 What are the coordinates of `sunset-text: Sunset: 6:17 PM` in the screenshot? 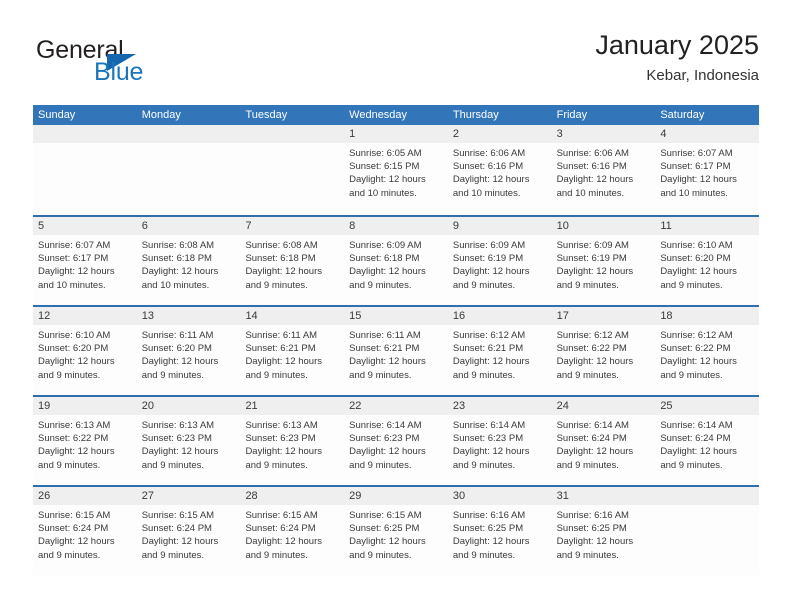 It's located at (73, 259).